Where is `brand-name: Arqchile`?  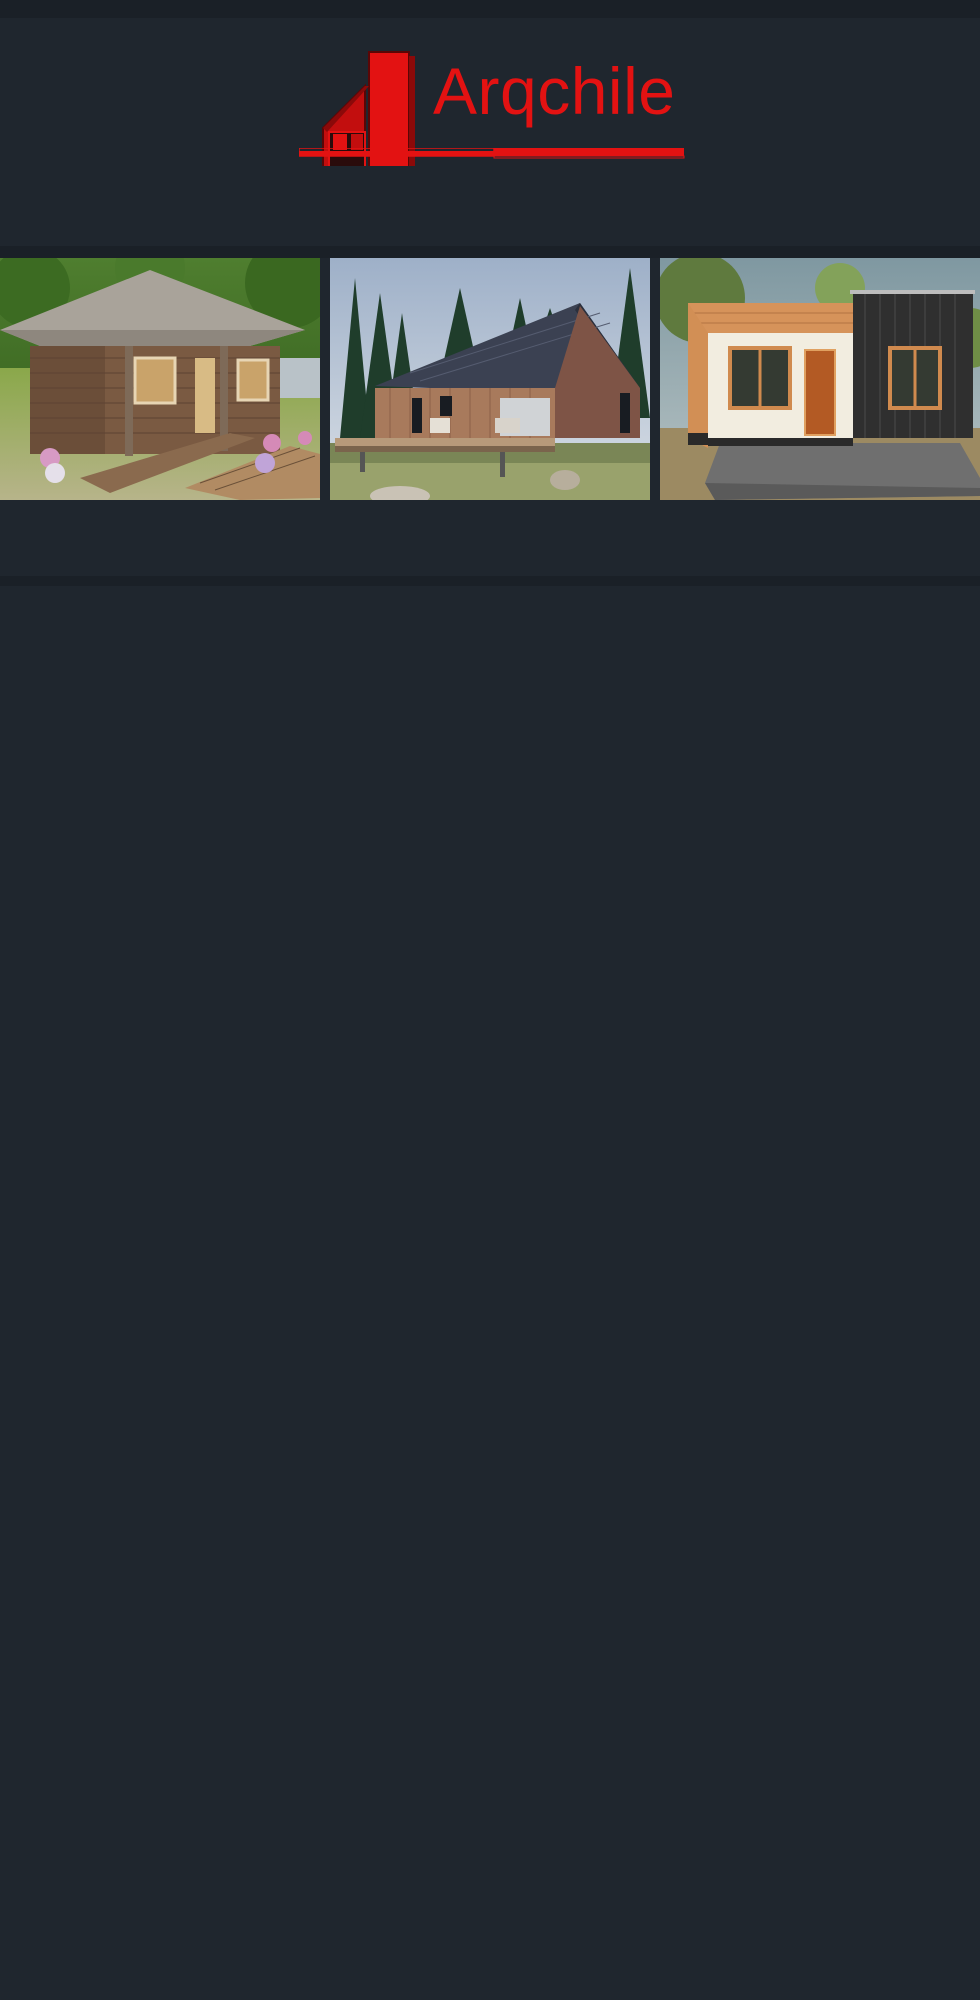
brand-name: Arqchile is located at coordinates (554, 91).